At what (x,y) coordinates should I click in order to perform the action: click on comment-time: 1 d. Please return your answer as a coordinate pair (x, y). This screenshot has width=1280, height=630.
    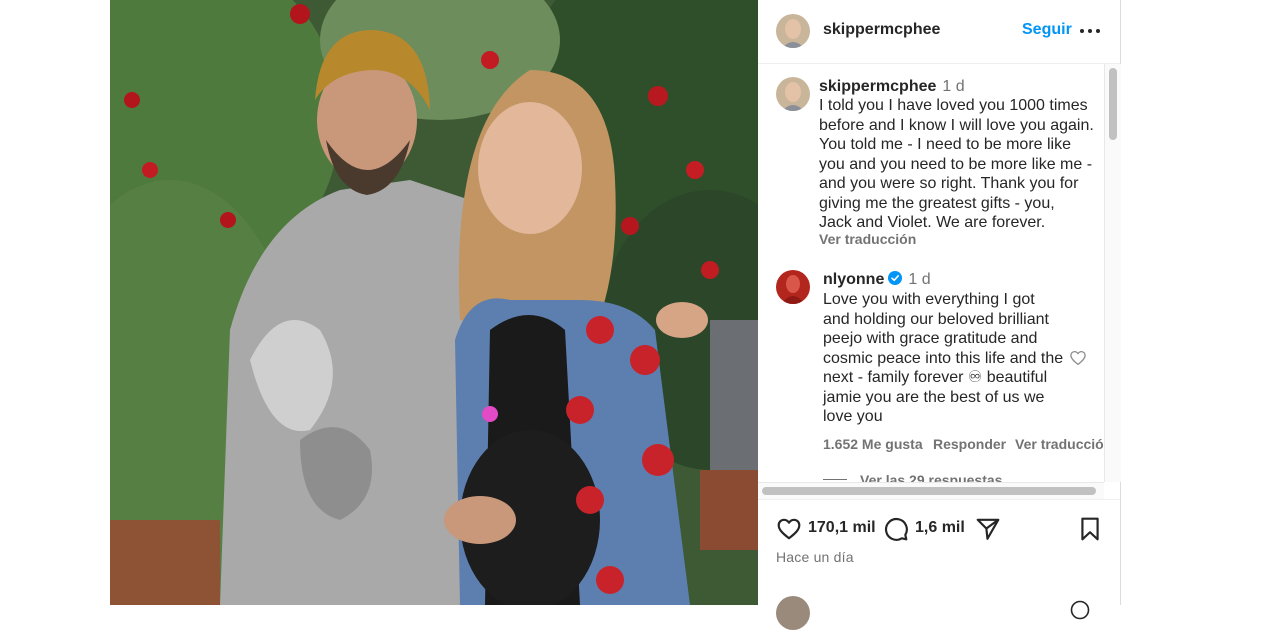
    Looking at the image, I should click on (919, 279).